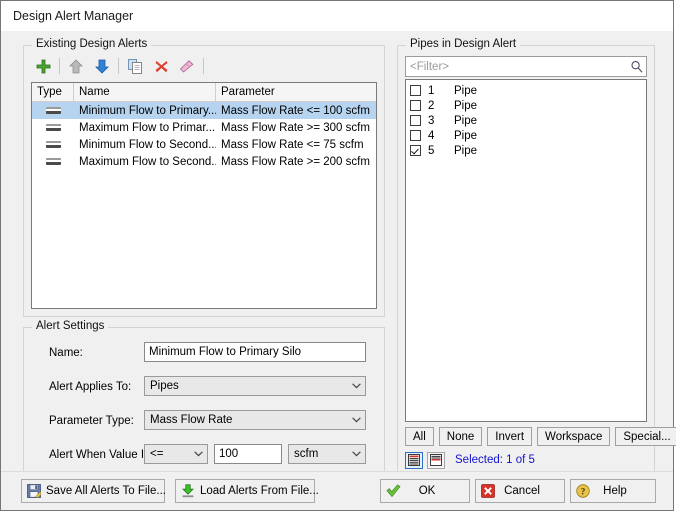  What do you see at coordinates (425, 491) in the screenshot?
I see `ok-button: OK` at bounding box center [425, 491].